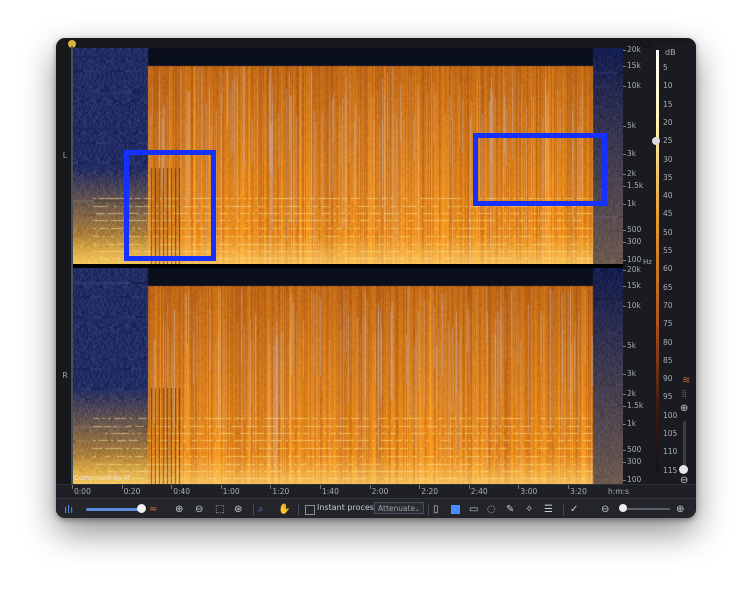  What do you see at coordinates (478, 490) in the screenshot?
I see `time-tick-label: 2:40` at bounding box center [478, 490].